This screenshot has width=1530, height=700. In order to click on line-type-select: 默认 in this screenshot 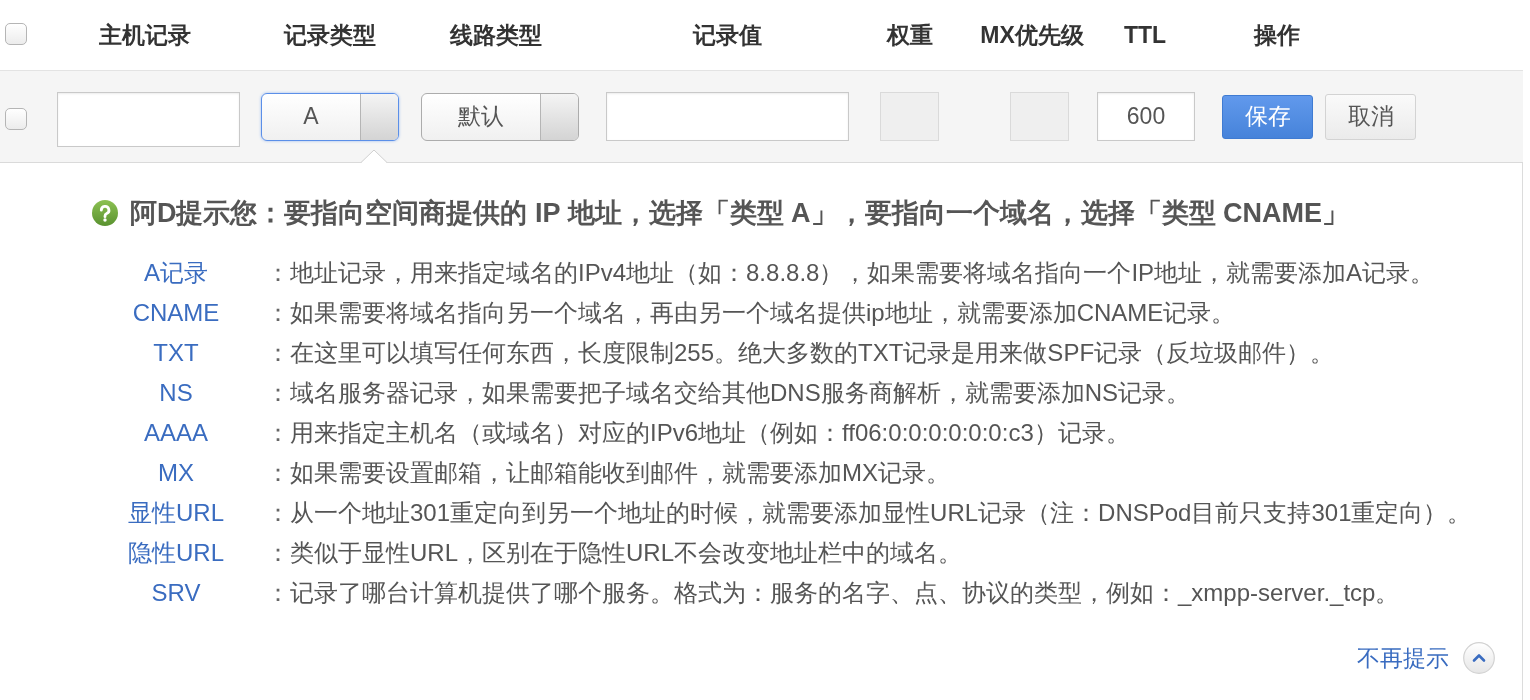, I will do `click(500, 116)`.